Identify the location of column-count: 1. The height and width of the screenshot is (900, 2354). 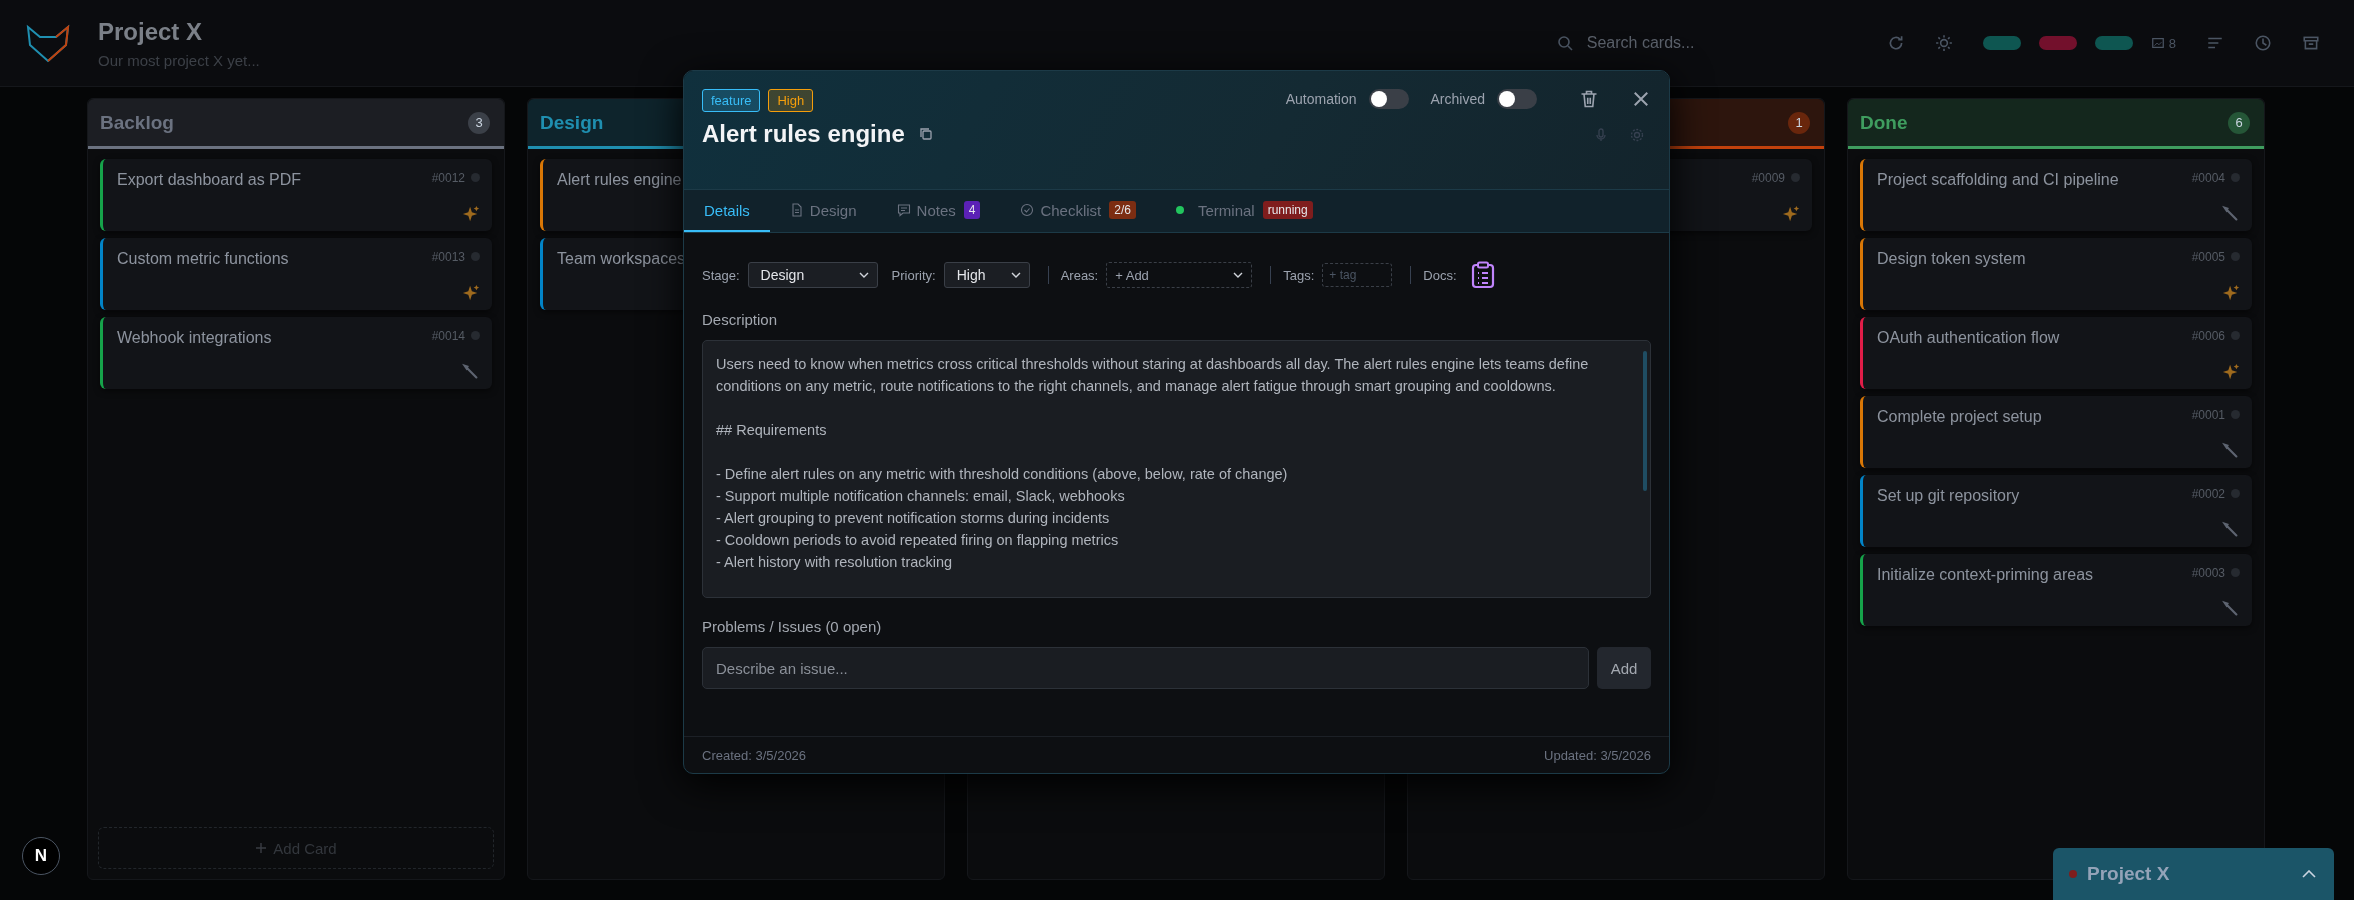
(1799, 122).